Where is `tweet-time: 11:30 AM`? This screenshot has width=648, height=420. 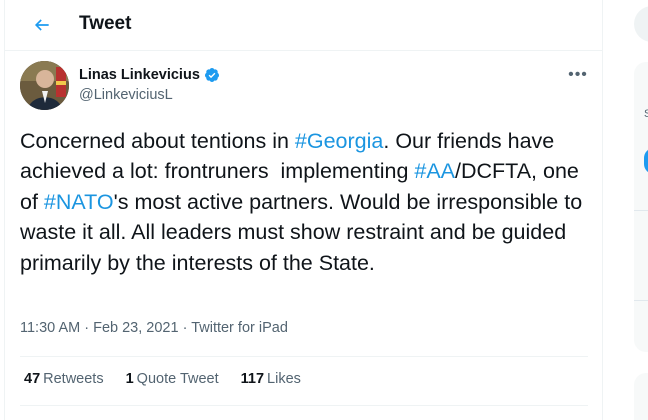 tweet-time: 11:30 AM is located at coordinates (50, 328).